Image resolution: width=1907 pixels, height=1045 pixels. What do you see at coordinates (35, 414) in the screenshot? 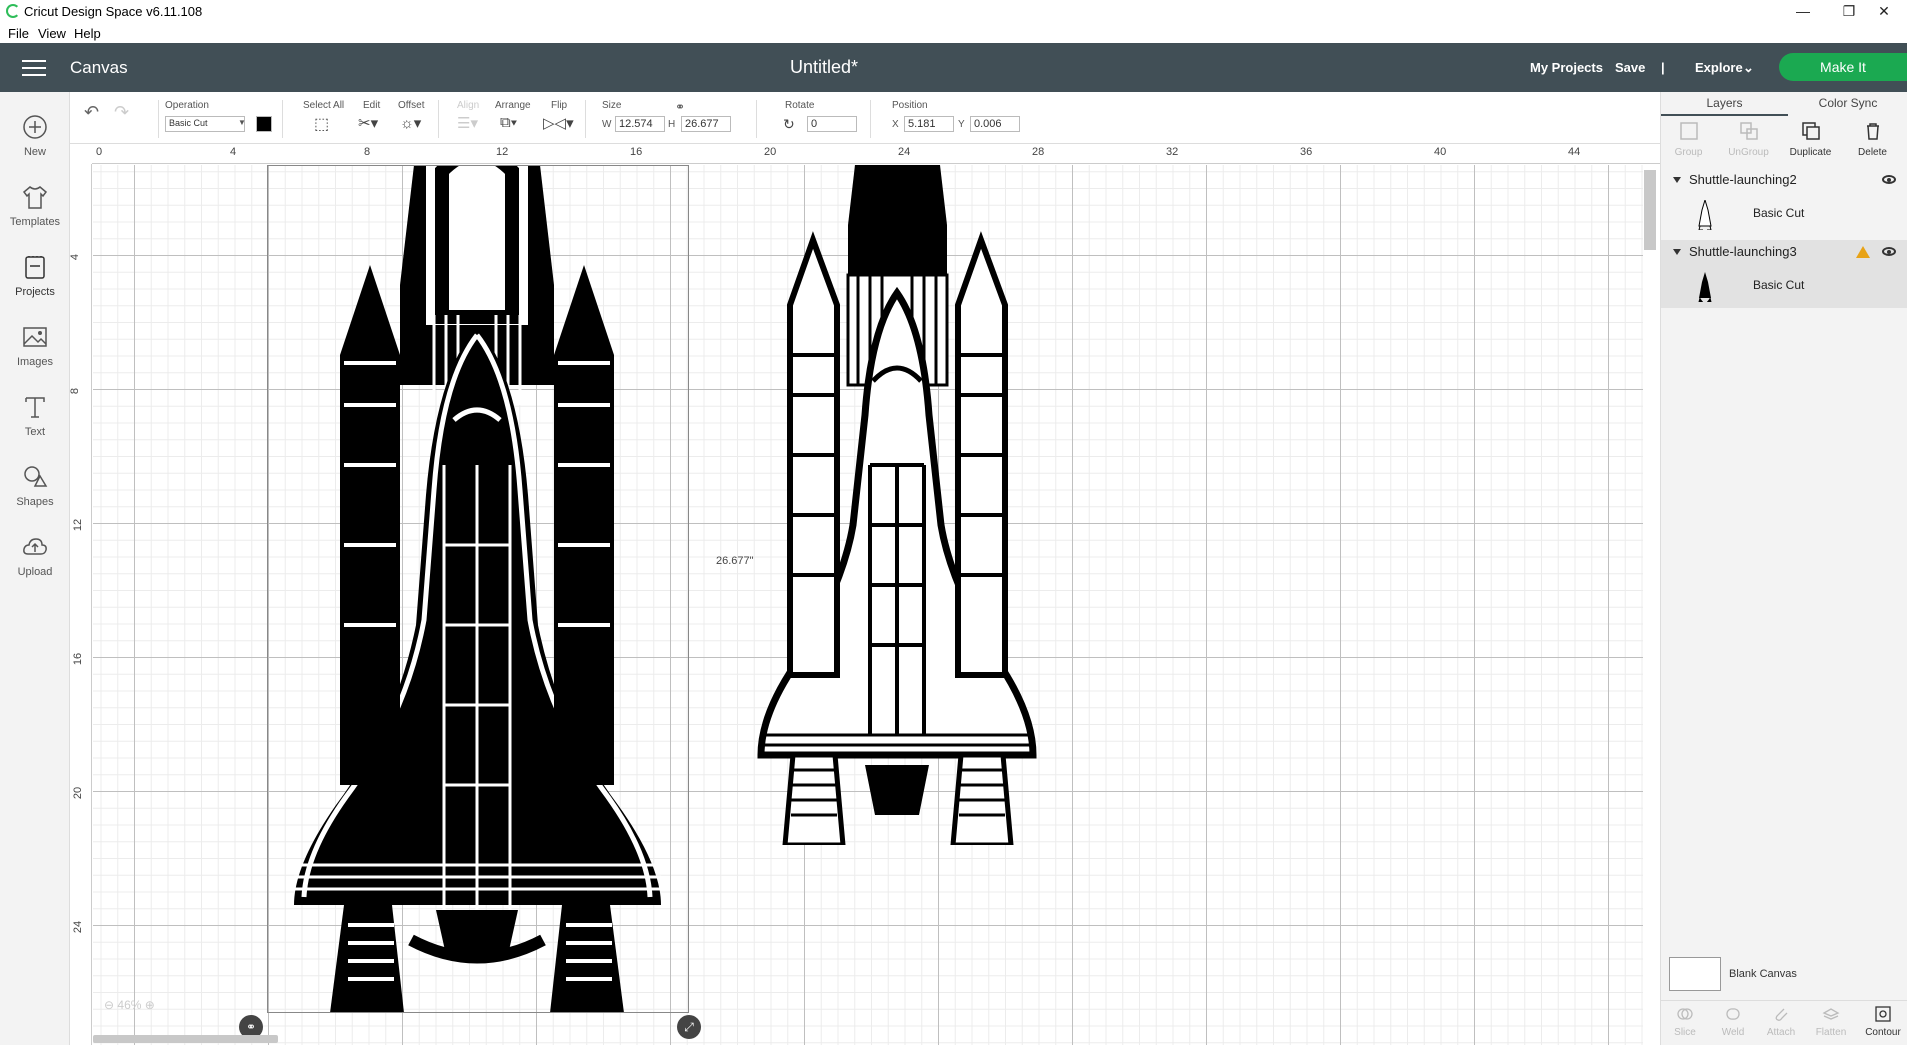
I see `sidebar-item-text: Text` at bounding box center [35, 414].